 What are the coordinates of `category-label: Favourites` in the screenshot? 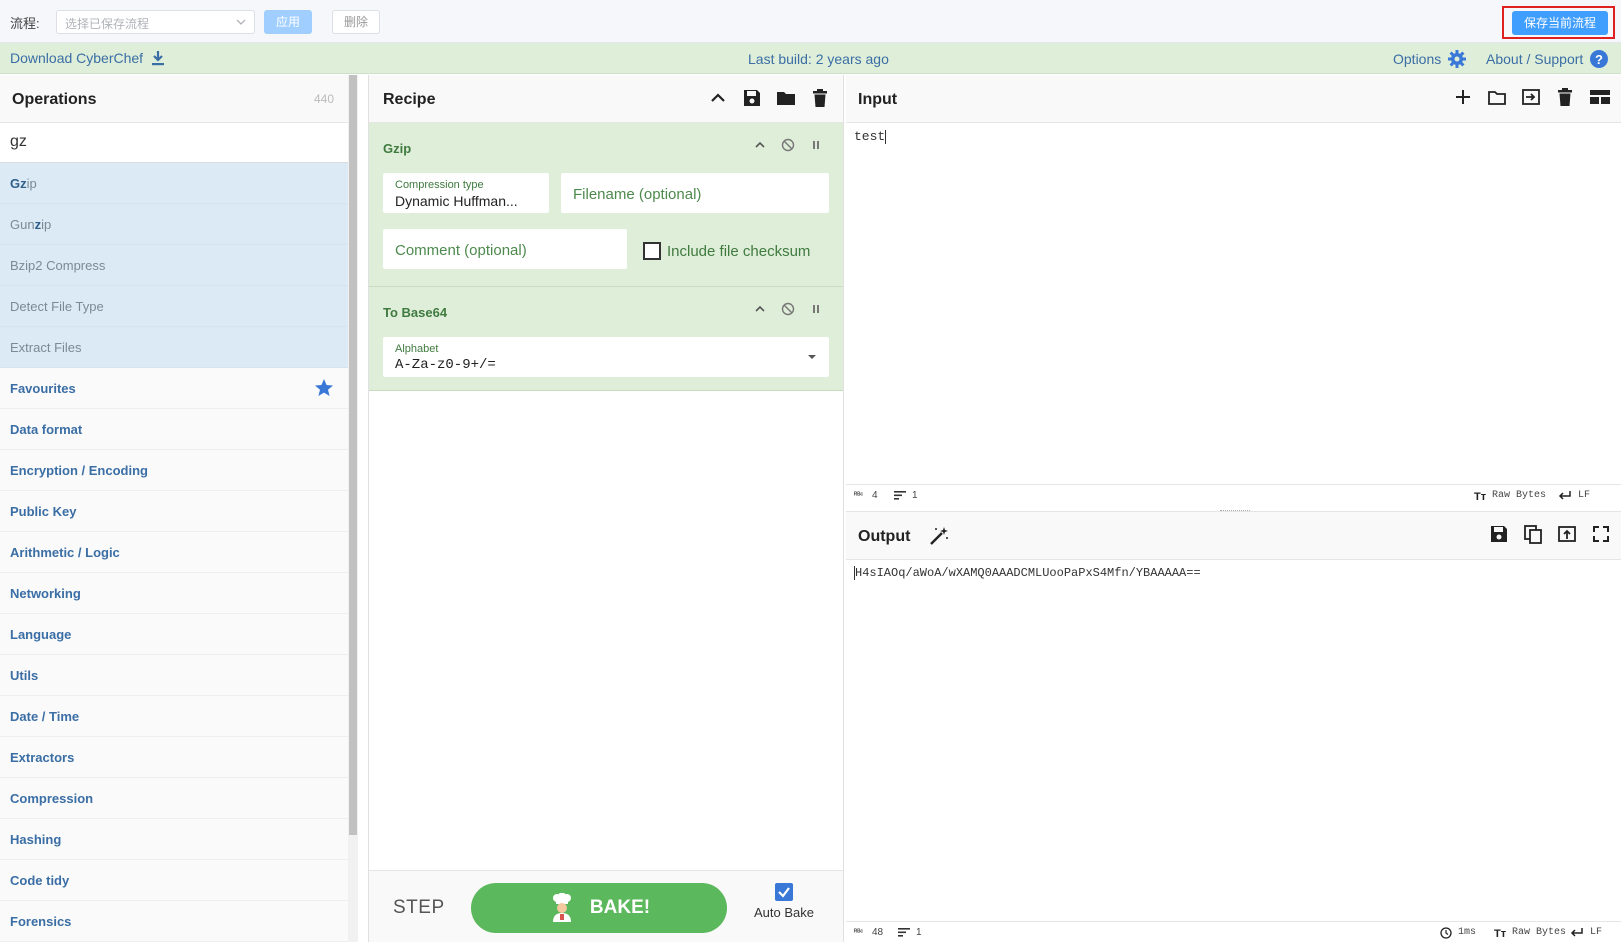 It's located at (43, 388).